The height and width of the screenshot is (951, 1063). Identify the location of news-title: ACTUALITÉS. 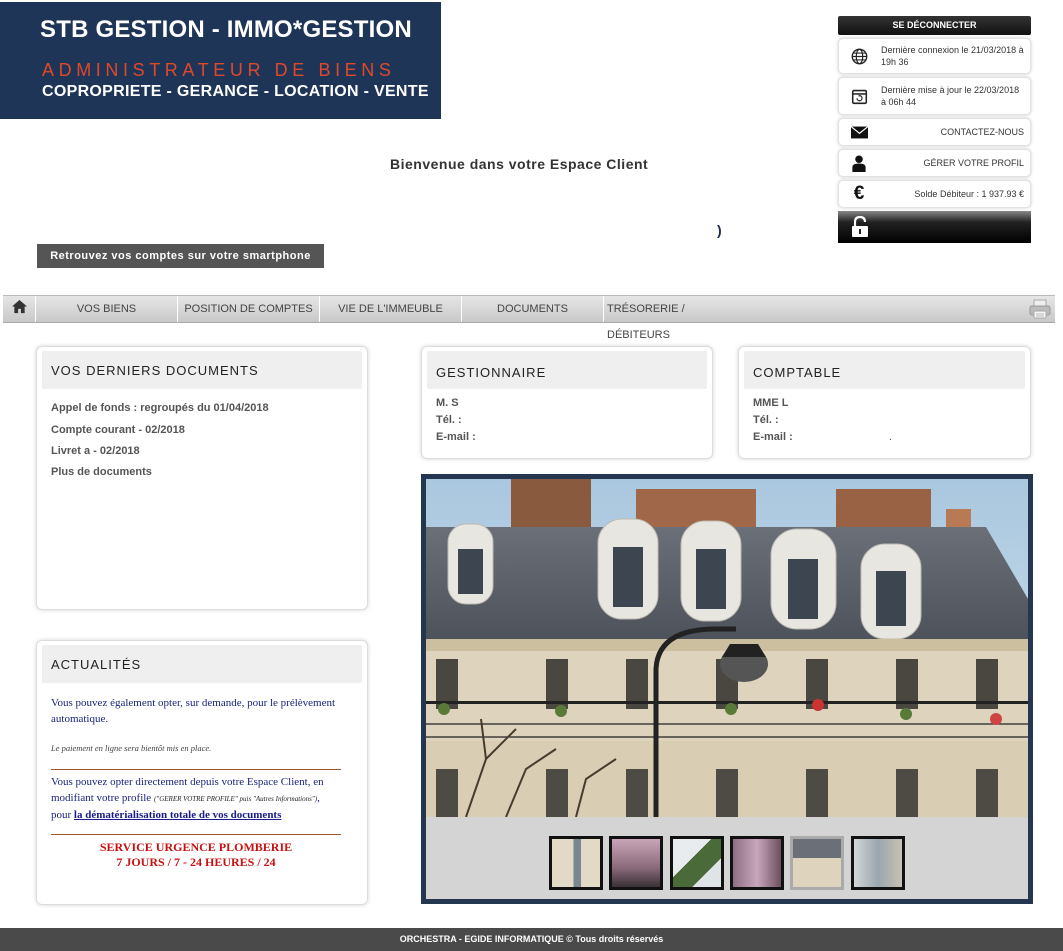
(96, 664).